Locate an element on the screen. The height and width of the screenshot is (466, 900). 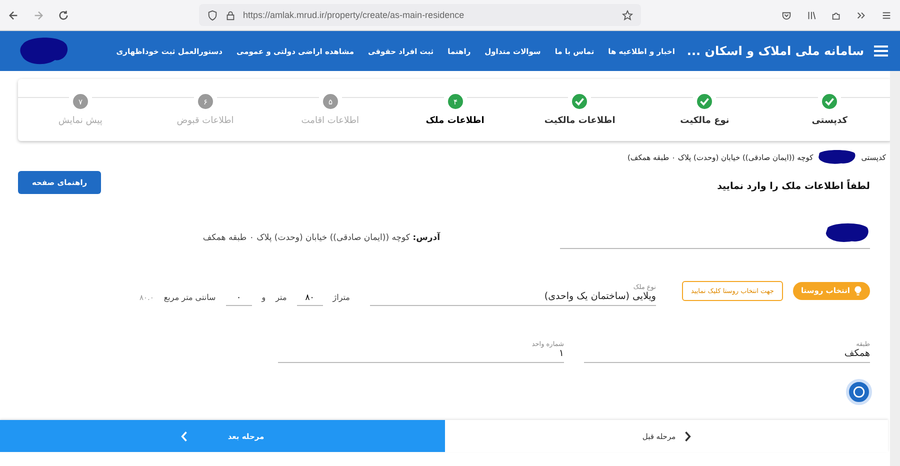
star-icon is located at coordinates (627, 15).